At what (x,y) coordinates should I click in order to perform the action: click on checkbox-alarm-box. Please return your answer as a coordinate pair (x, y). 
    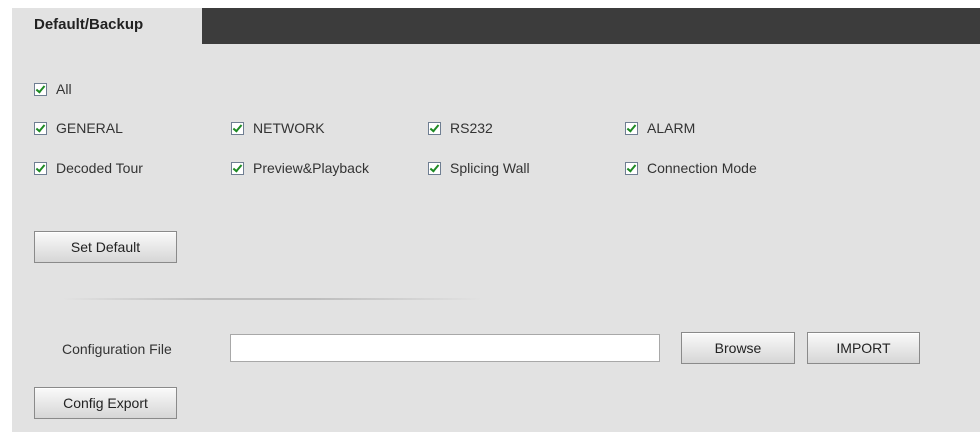
    Looking at the image, I should click on (631, 128).